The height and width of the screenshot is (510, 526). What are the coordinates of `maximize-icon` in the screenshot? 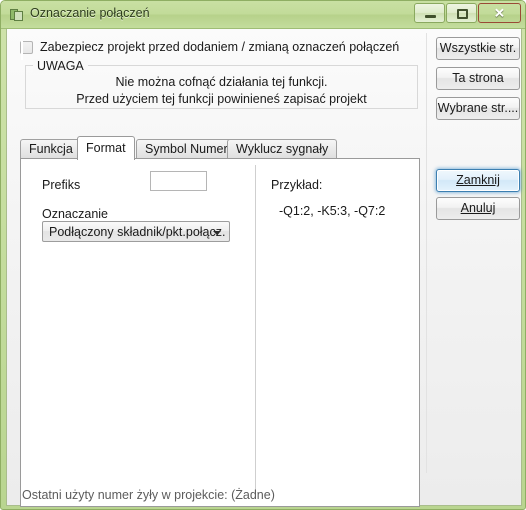 It's located at (462, 14).